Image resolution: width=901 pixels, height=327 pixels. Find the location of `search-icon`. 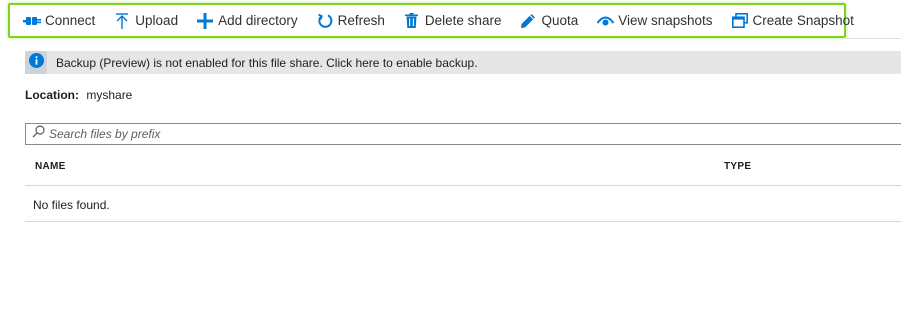

search-icon is located at coordinates (38, 134).